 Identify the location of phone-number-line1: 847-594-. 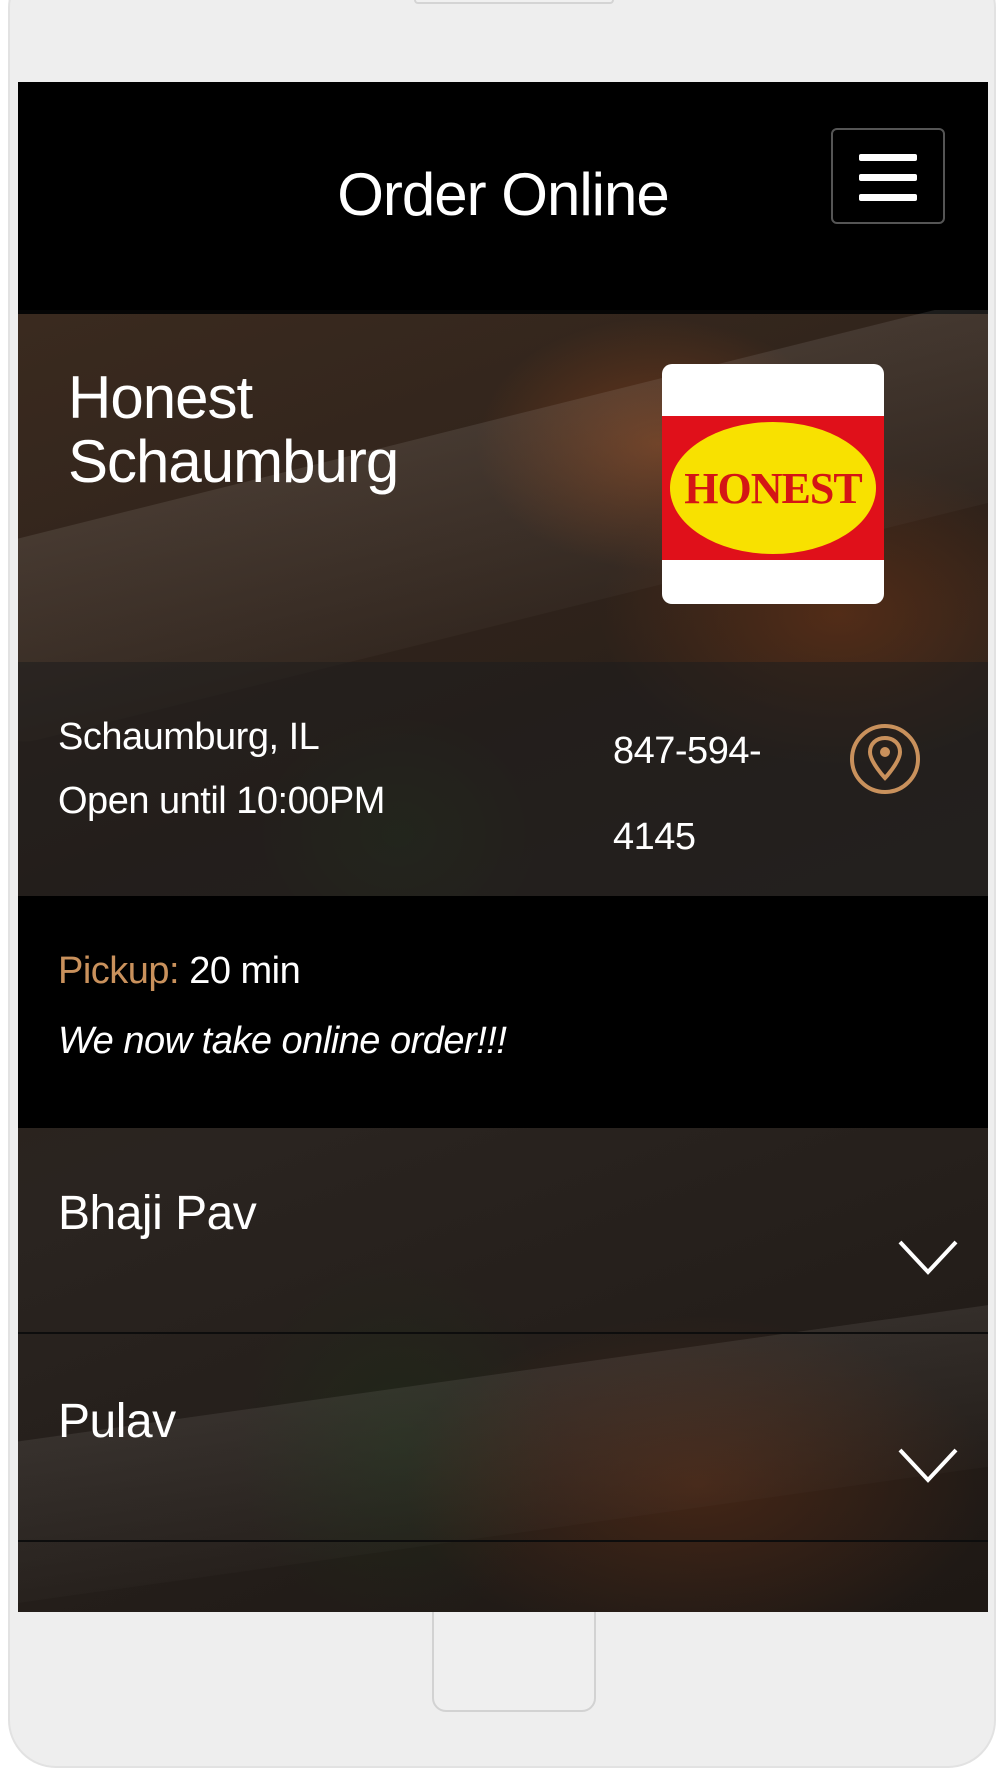
(687, 751).